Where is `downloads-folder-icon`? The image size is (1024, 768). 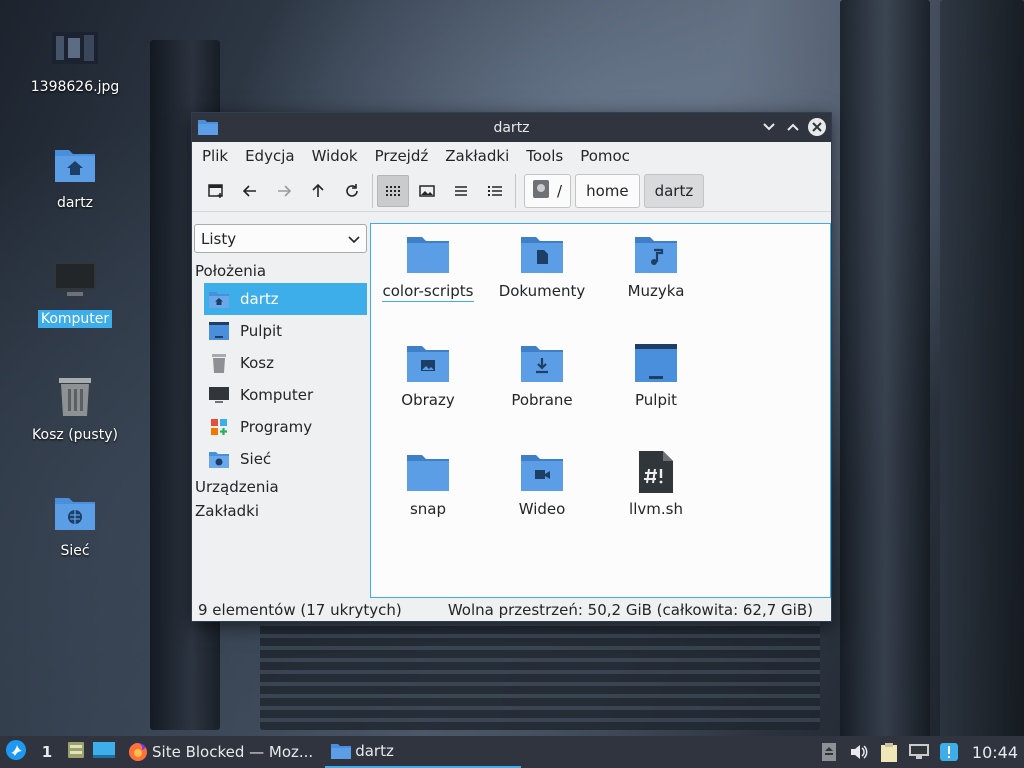
downloads-folder-icon is located at coordinates (542, 363).